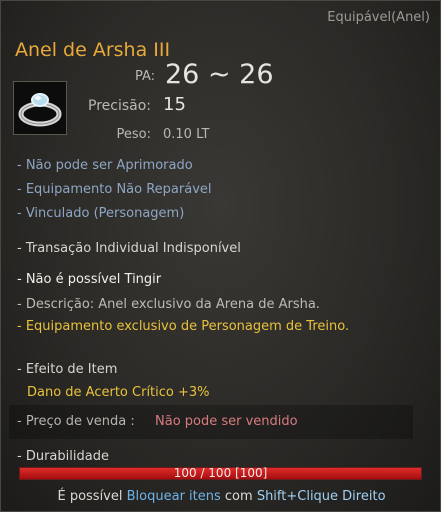 The image size is (441, 512). What do you see at coordinates (378, 17) in the screenshot?
I see `item-category: Equipável(Anel)` at bounding box center [378, 17].